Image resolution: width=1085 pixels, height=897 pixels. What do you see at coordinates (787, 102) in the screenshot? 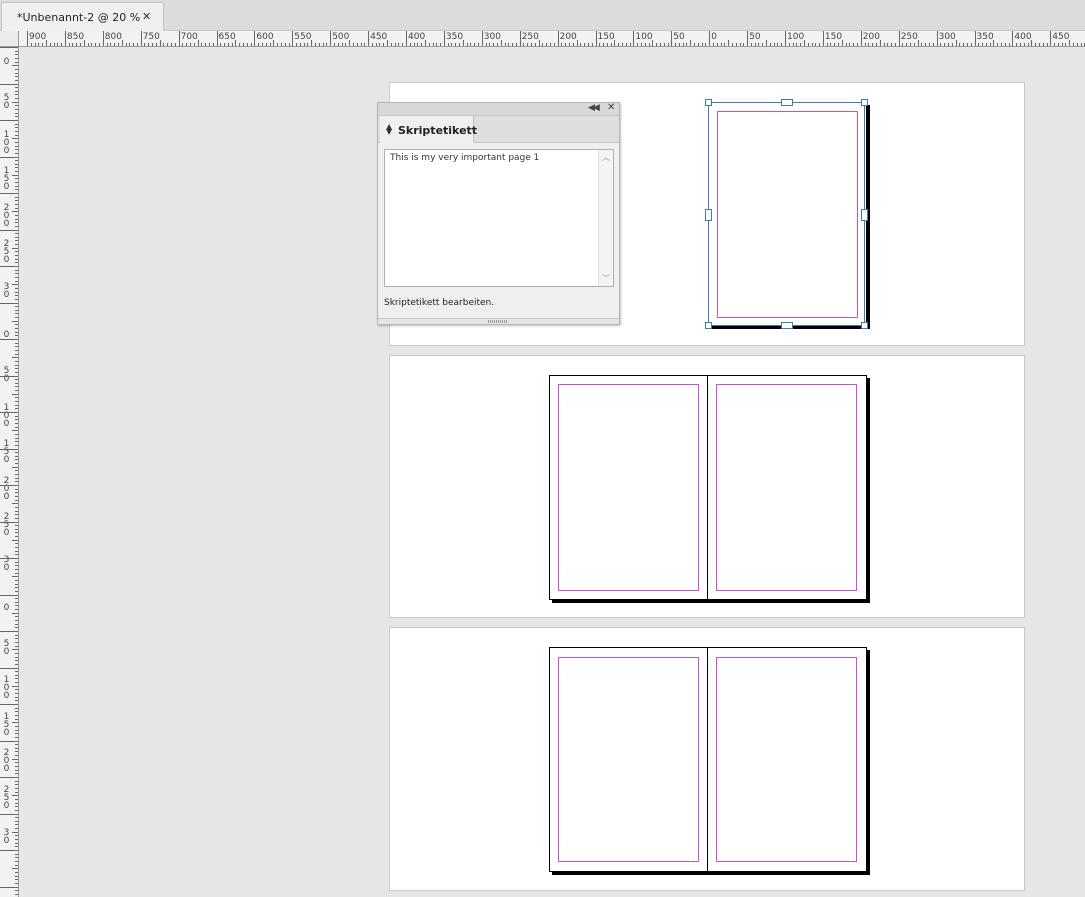
I see `resize-handle-top` at bounding box center [787, 102].